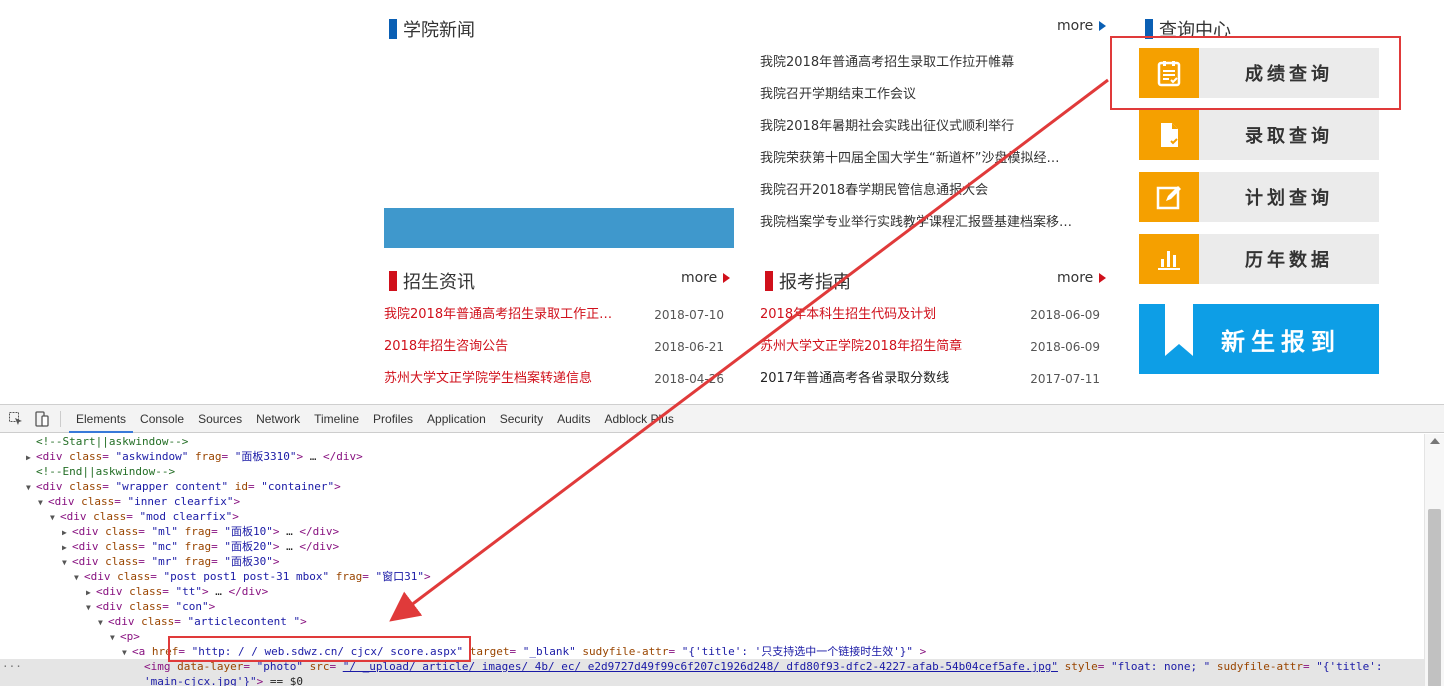 This screenshot has width=1444, height=686. I want to click on device-mode-icon, so click(42, 419).